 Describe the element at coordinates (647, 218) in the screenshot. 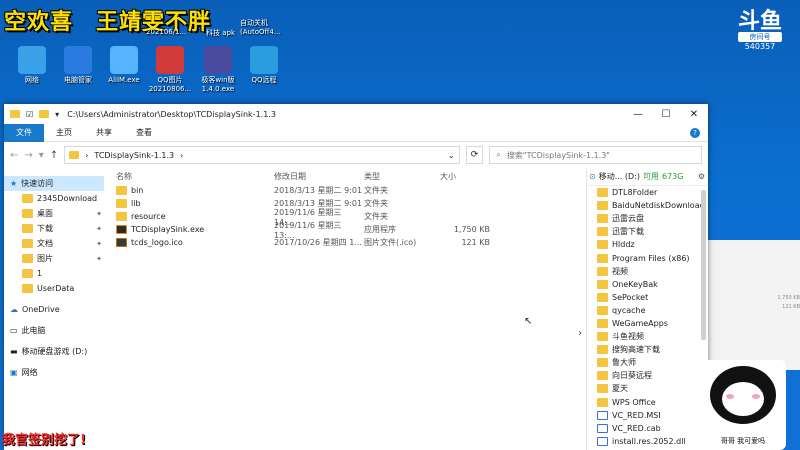

I see `drive-item: 迅雷云盘` at that location.